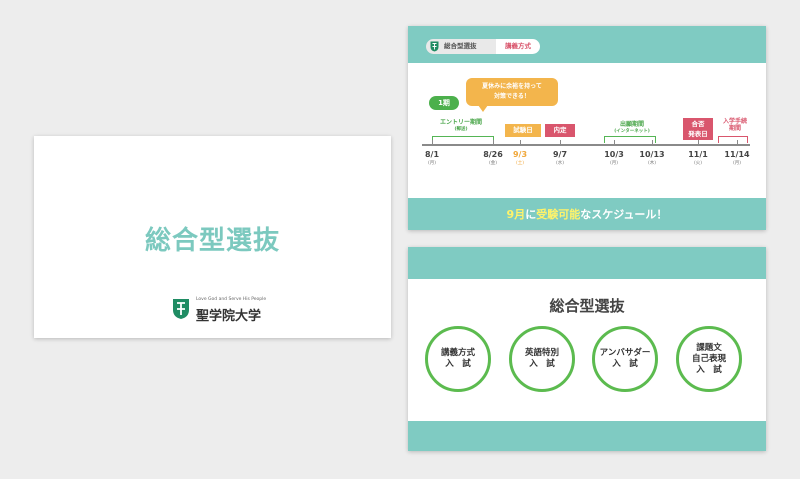  What do you see at coordinates (698, 154) in the screenshot?
I see `date-text: 11/1` at bounding box center [698, 154].